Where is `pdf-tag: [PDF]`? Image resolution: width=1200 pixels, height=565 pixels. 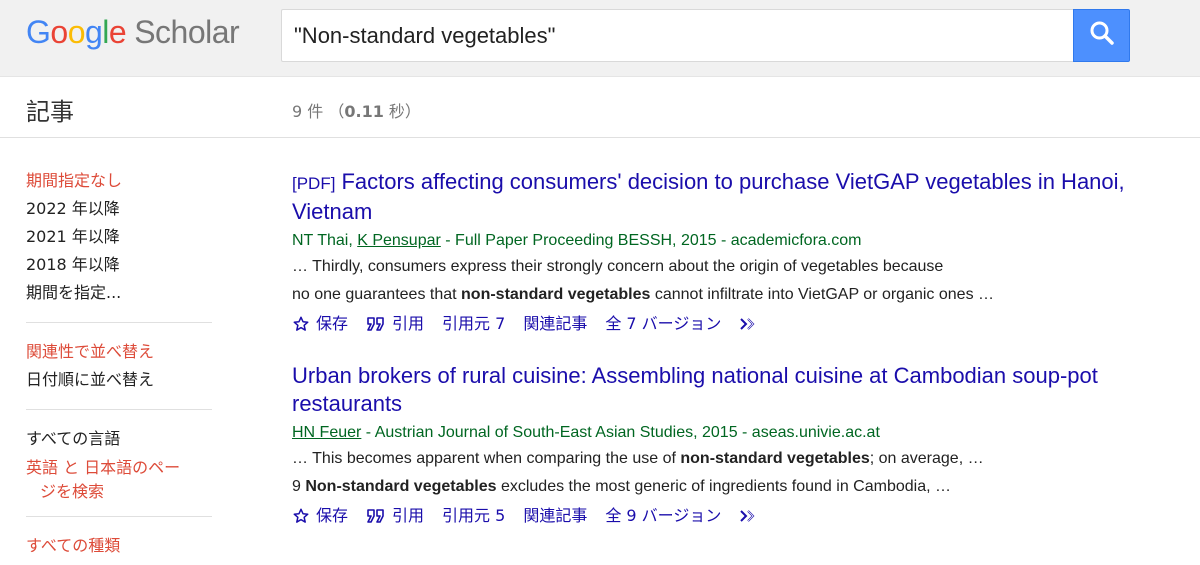
pdf-tag: [PDF] is located at coordinates (313, 183).